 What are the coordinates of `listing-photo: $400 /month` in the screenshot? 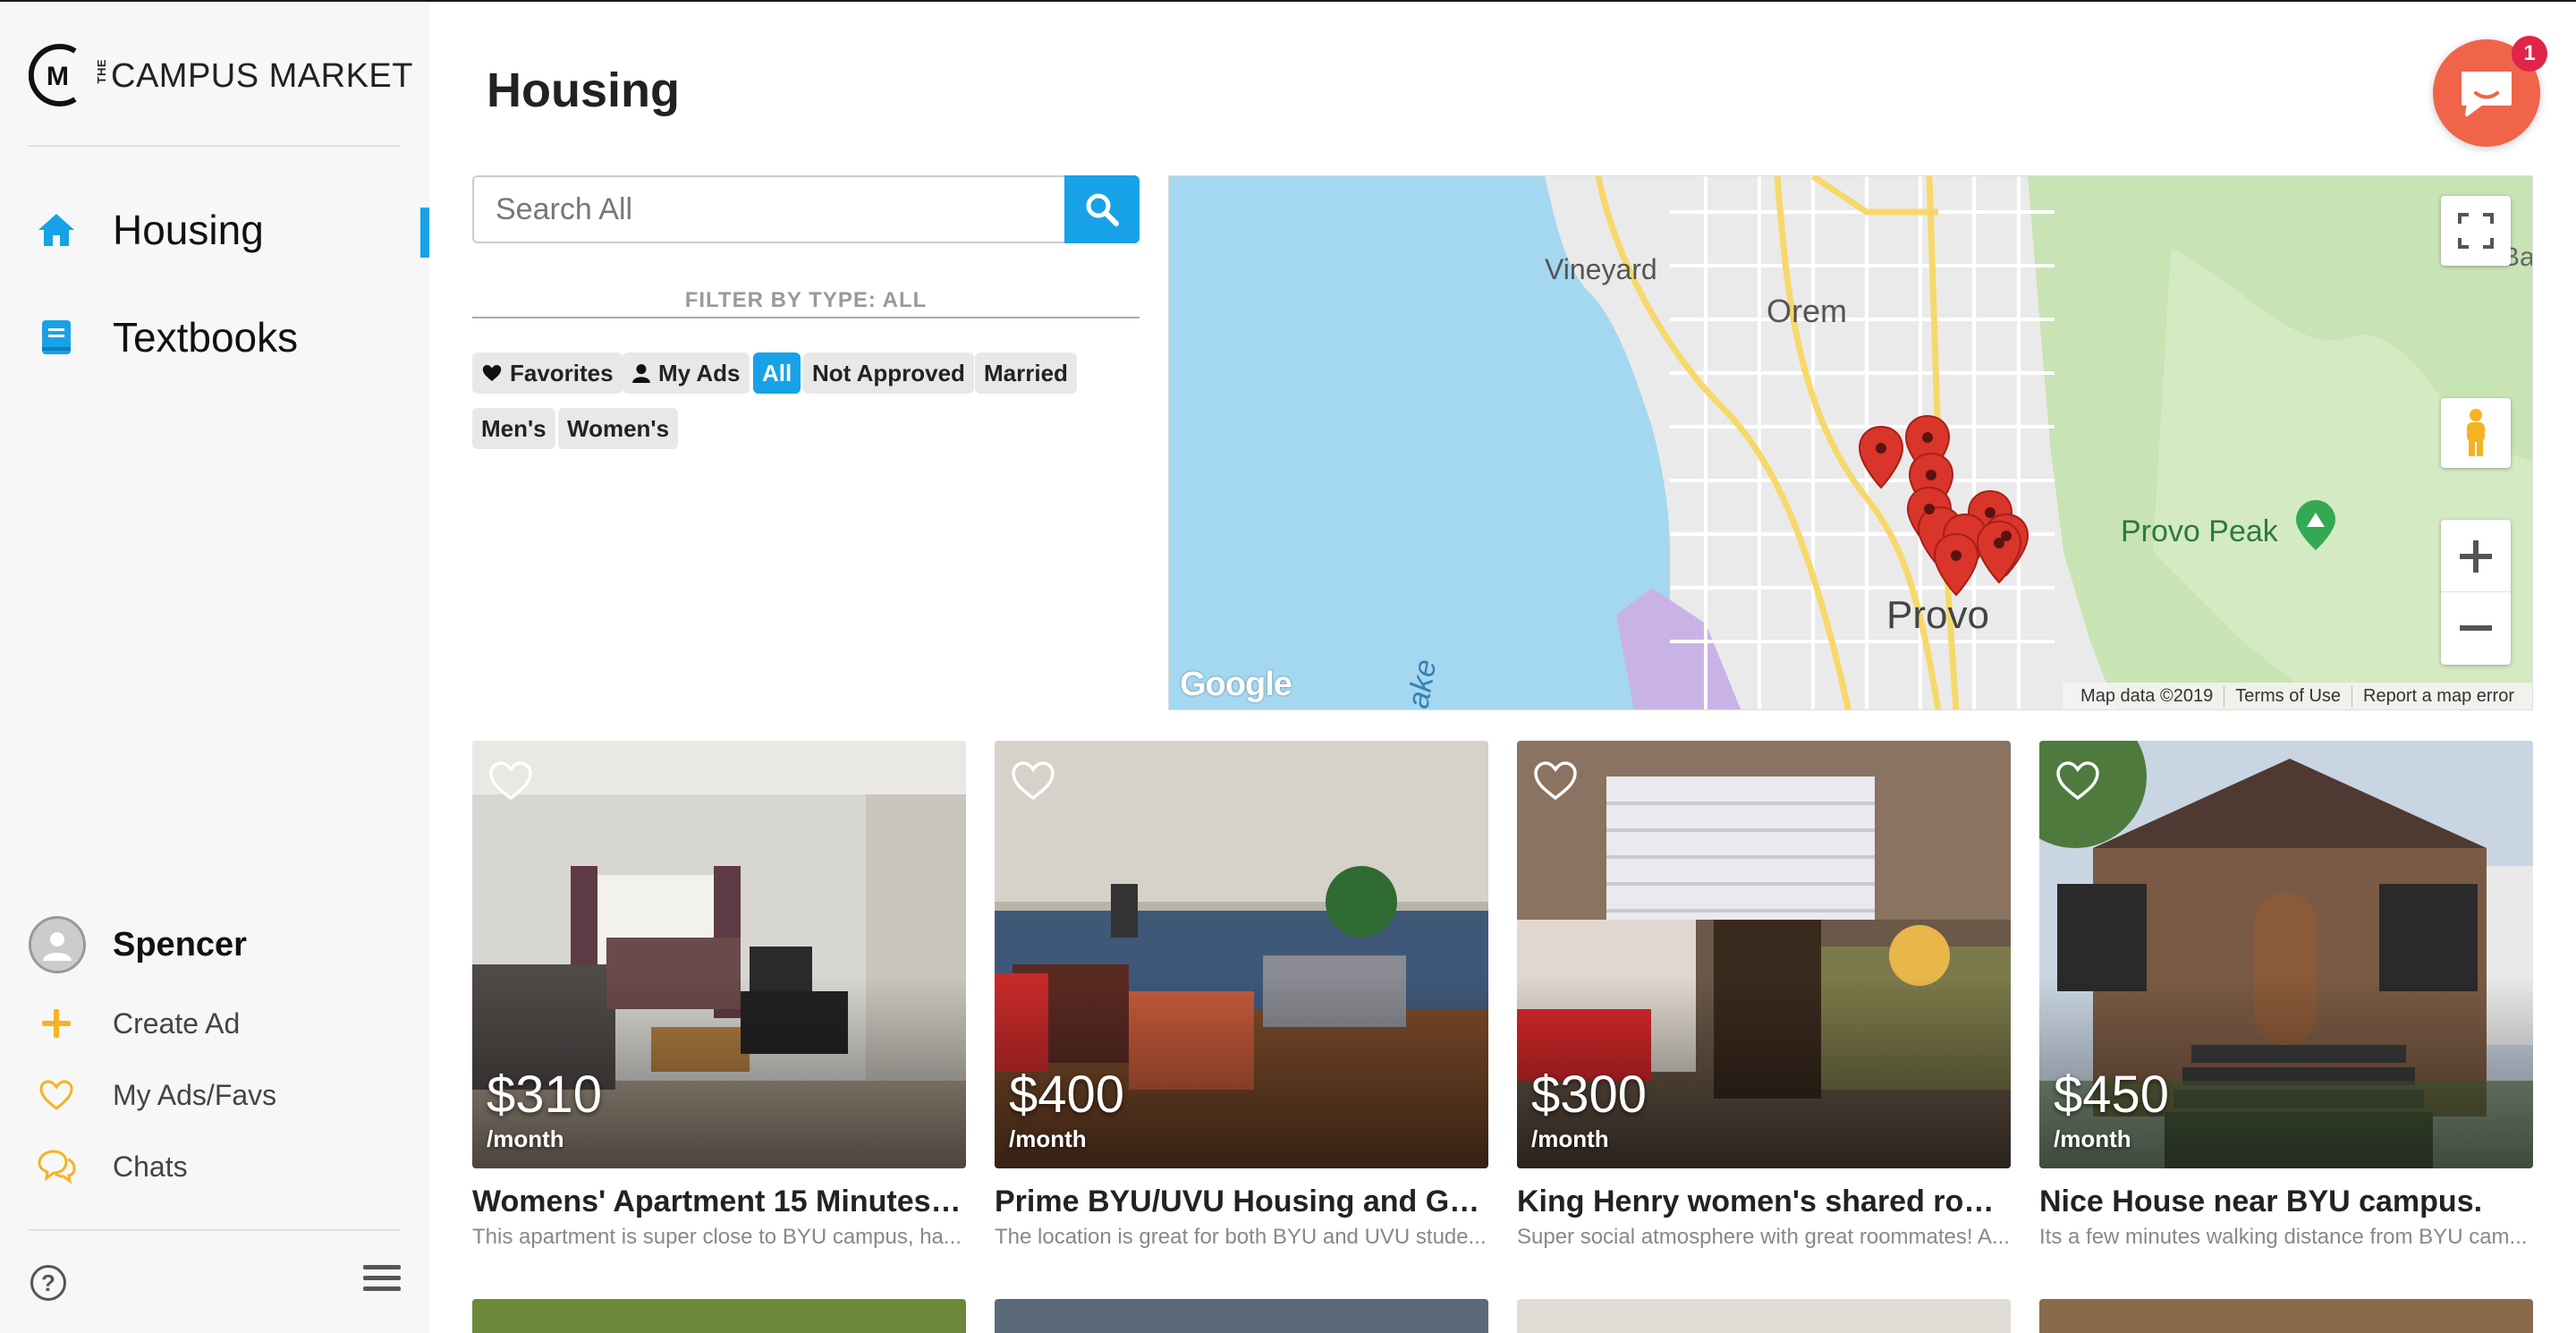 It's located at (1241, 954).